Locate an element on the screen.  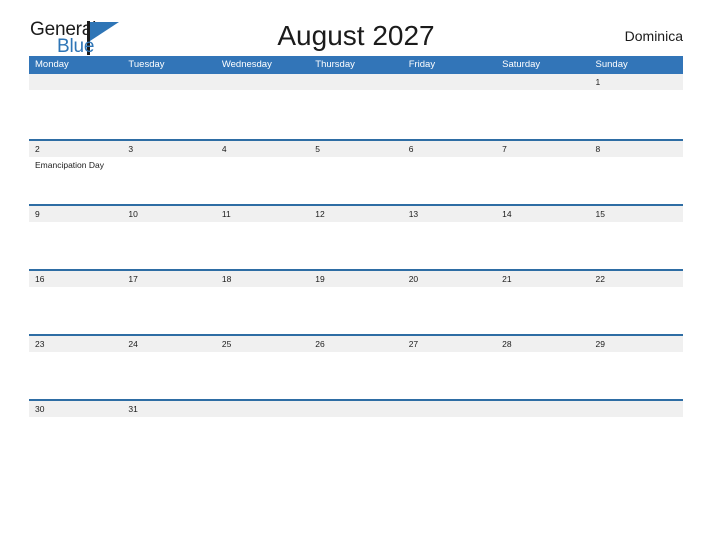
day-number: 8 is located at coordinates (598, 149).